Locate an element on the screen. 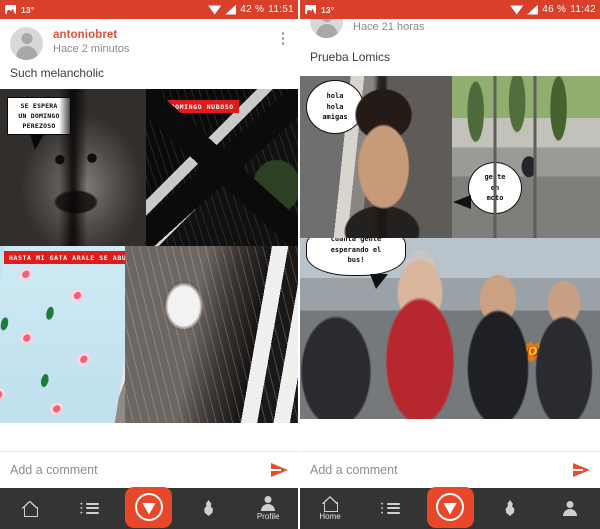 The image size is (600, 529). nav-label-profile: Profile is located at coordinates (268, 516).